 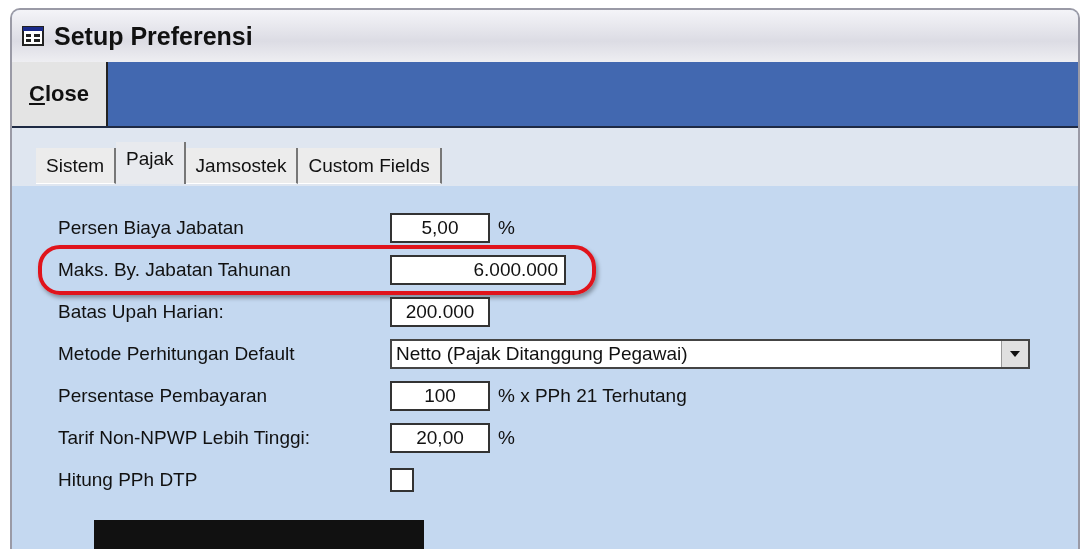 I want to click on field-label: Hitung PPh DTP, so click(x=128, y=480).